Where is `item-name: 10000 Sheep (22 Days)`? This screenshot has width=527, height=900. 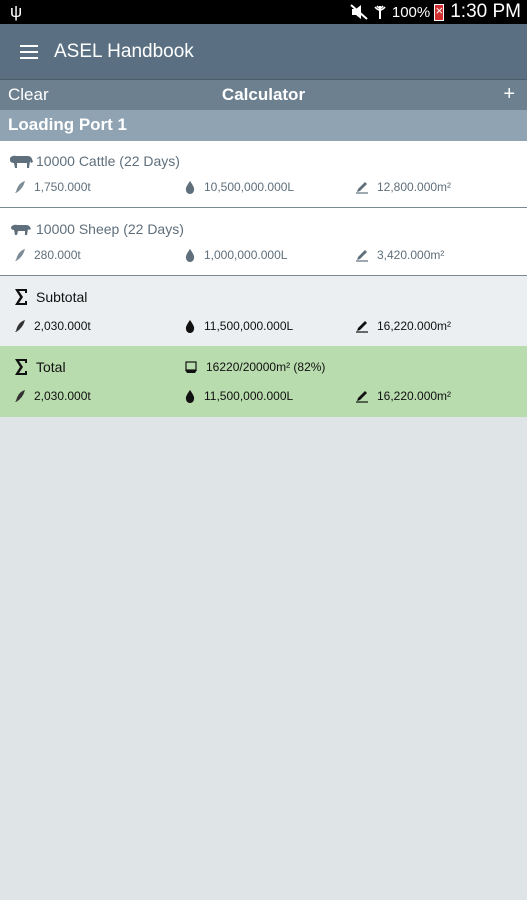
item-name: 10000 Sheep (22 Days) is located at coordinates (110, 229).